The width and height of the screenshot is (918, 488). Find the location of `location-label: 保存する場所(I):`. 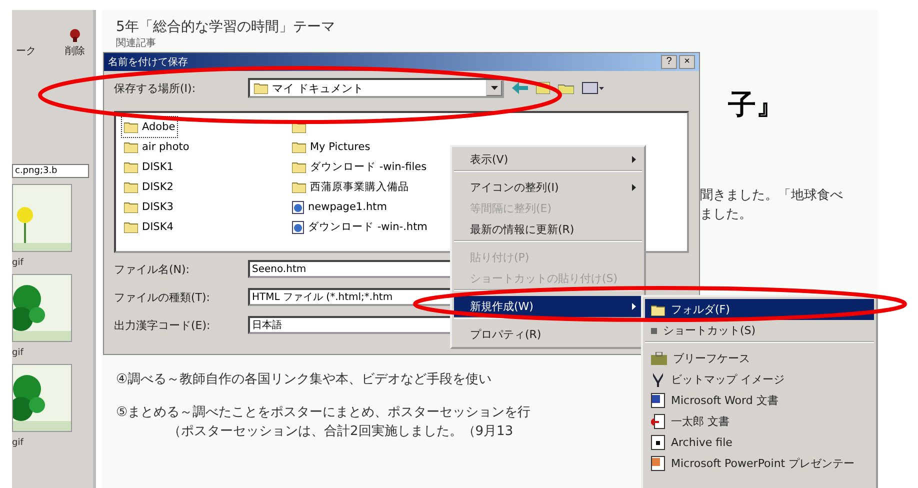

location-label: 保存する場所(I): is located at coordinates (155, 88).